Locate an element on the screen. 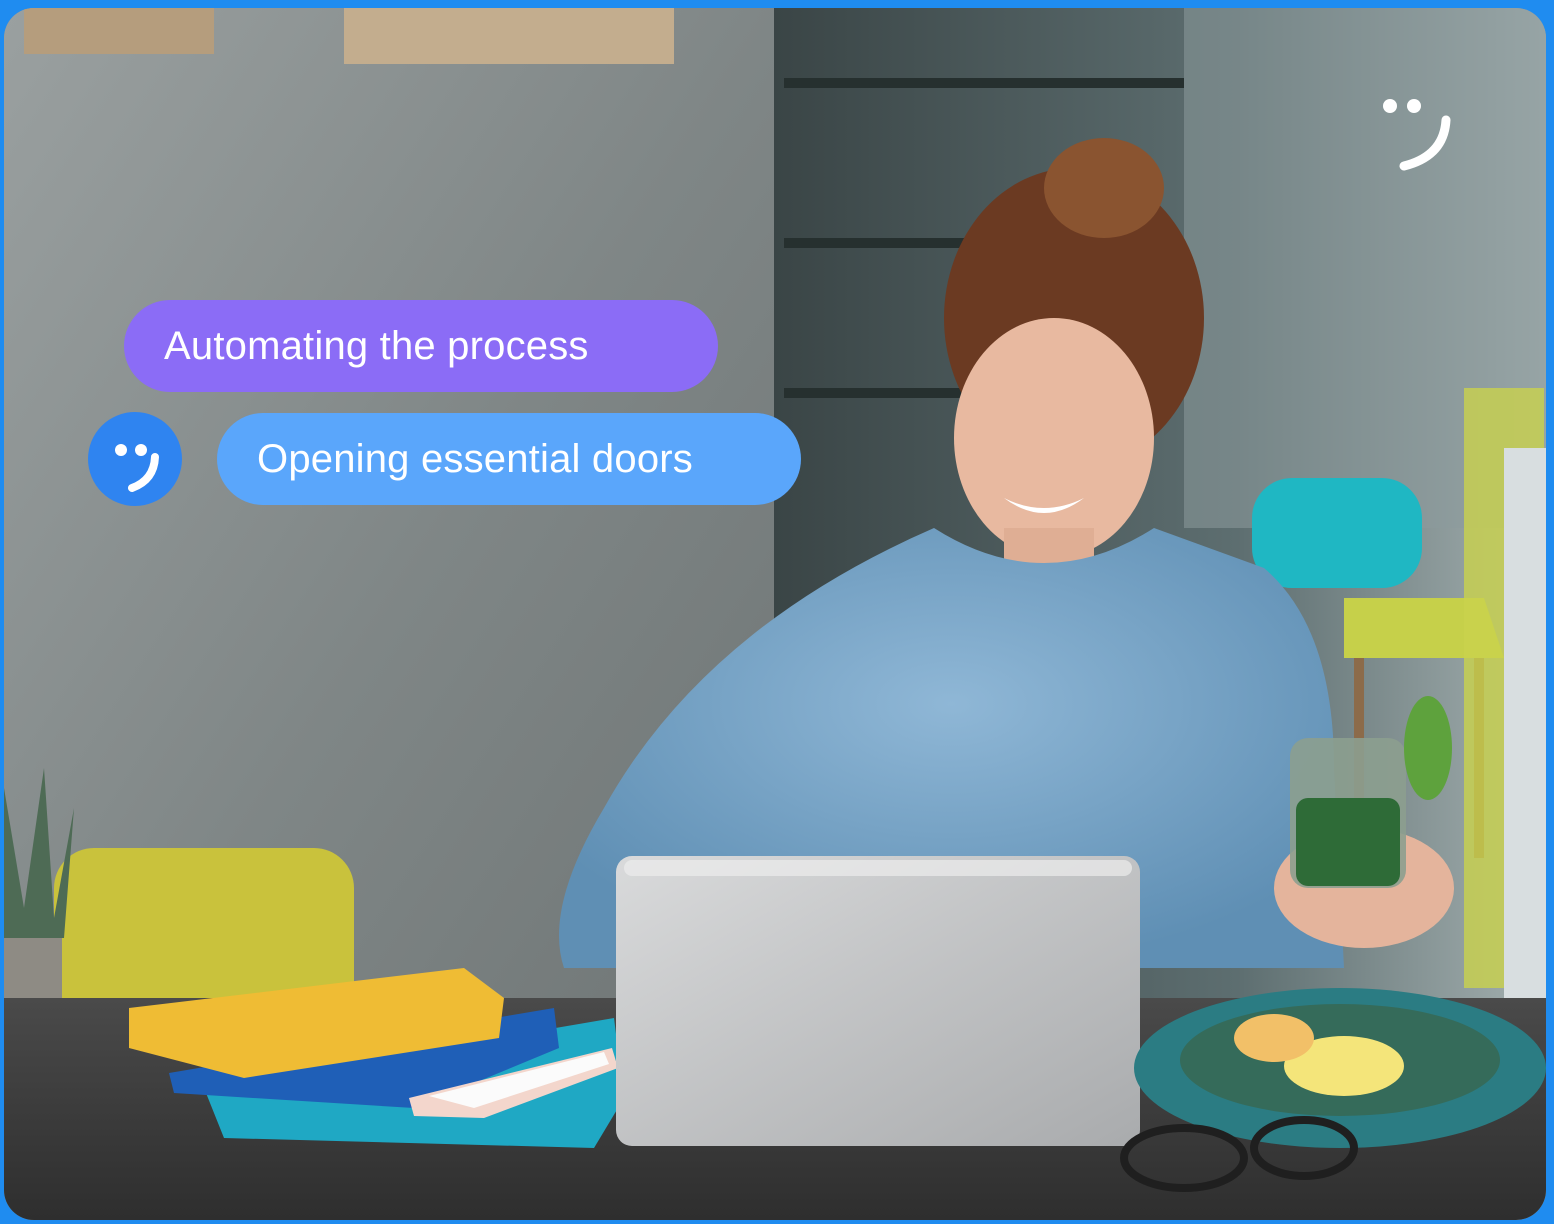  assistant-avatar is located at coordinates (135, 459).